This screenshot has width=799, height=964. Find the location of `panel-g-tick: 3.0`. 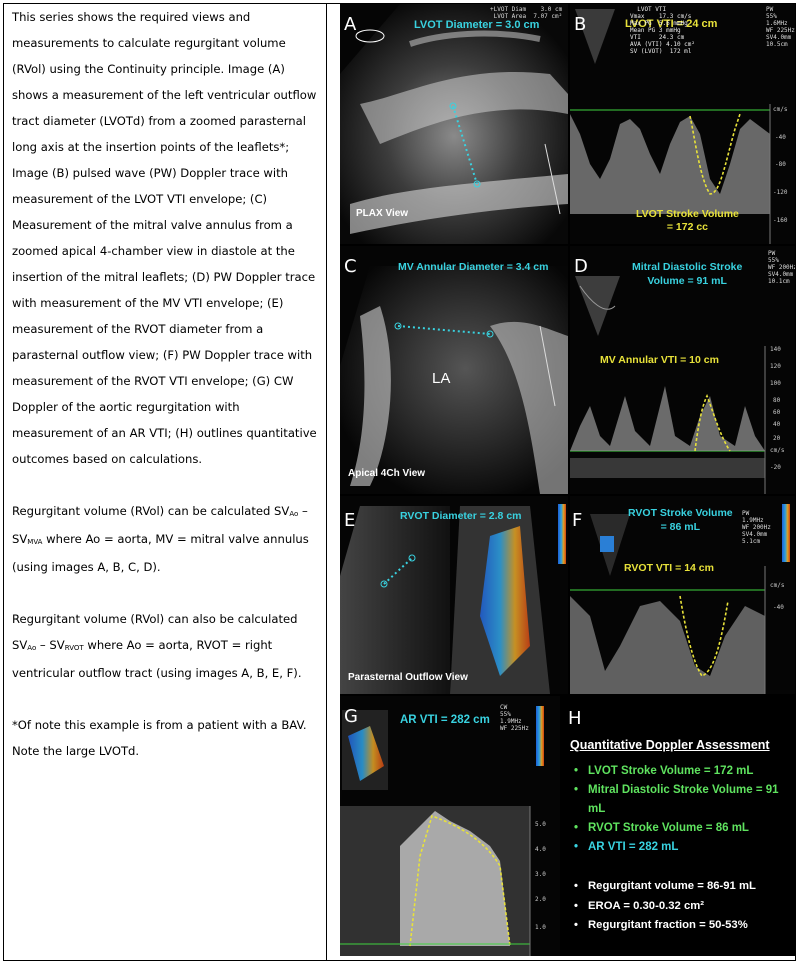

panel-g-tick: 3.0 is located at coordinates (540, 874).